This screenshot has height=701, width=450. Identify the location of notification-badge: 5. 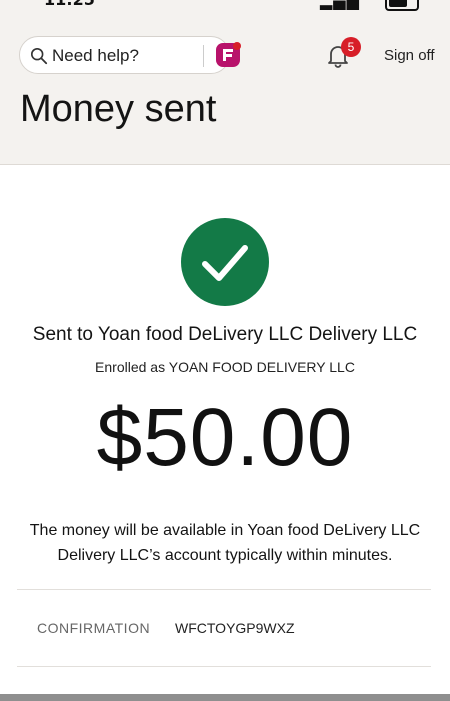
(351, 47).